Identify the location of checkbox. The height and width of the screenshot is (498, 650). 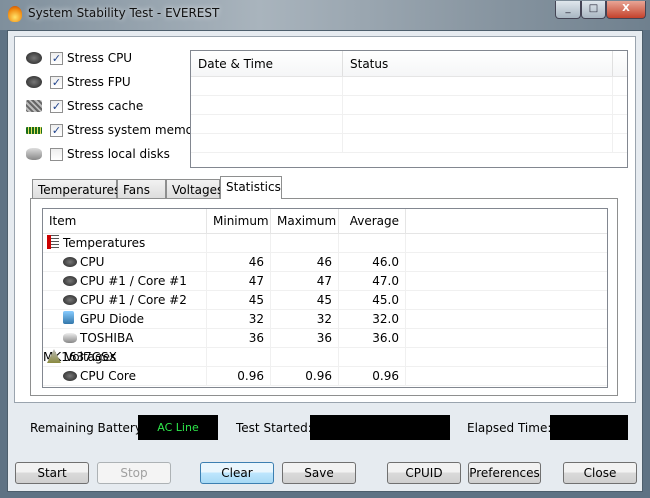
(56, 154).